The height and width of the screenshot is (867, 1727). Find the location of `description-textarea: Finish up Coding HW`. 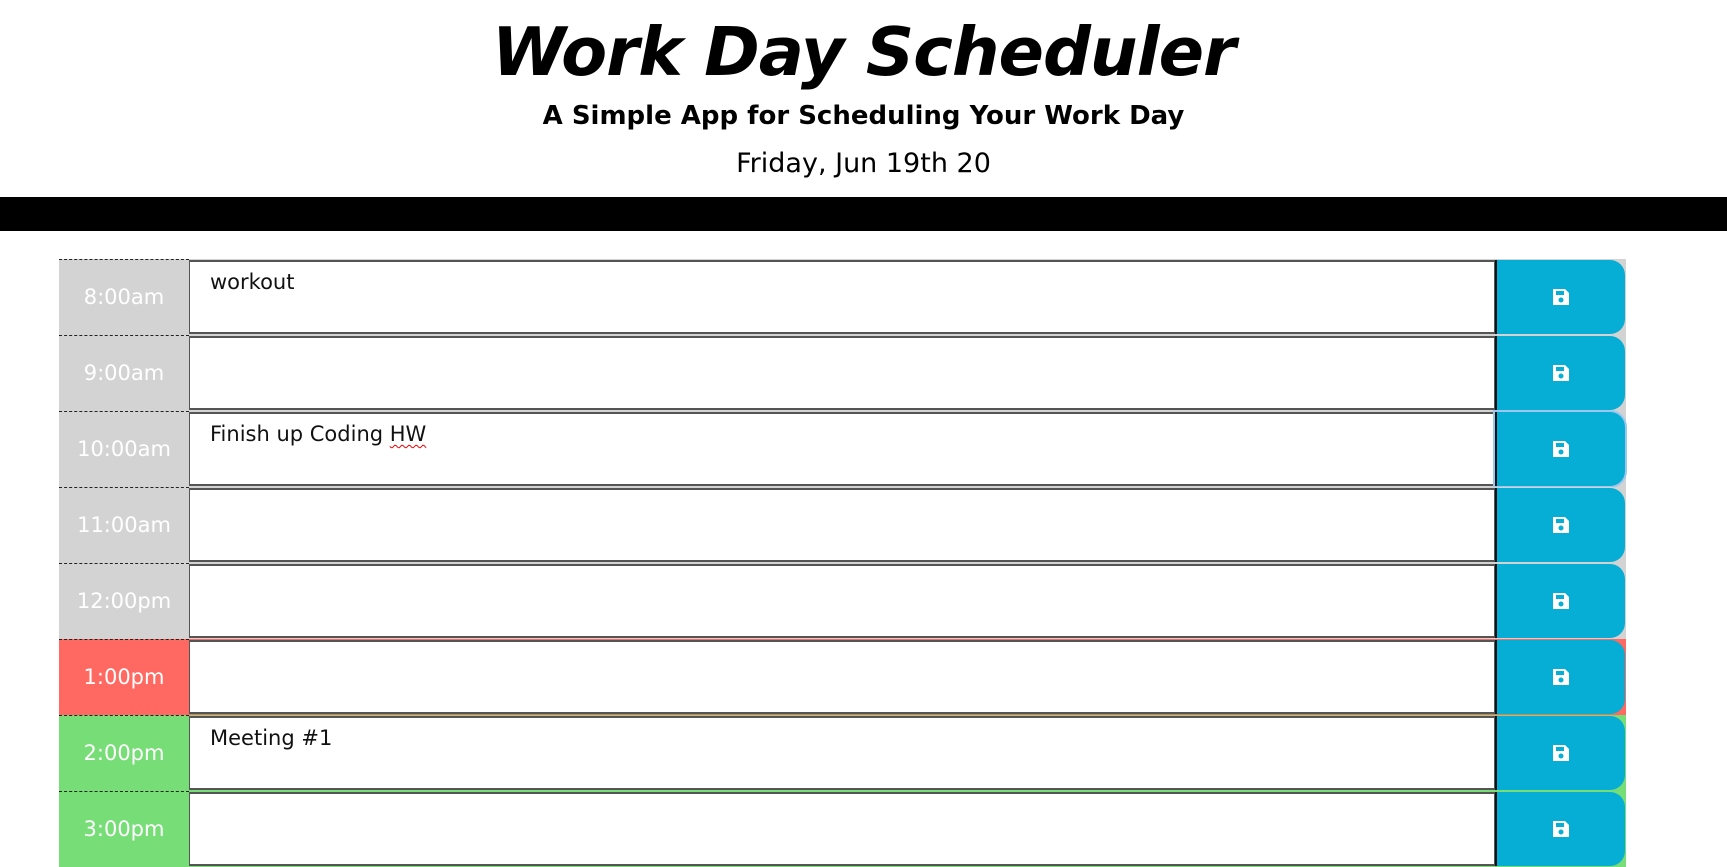

description-textarea: Finish up Coding HW is located at coordinates (842, 449).